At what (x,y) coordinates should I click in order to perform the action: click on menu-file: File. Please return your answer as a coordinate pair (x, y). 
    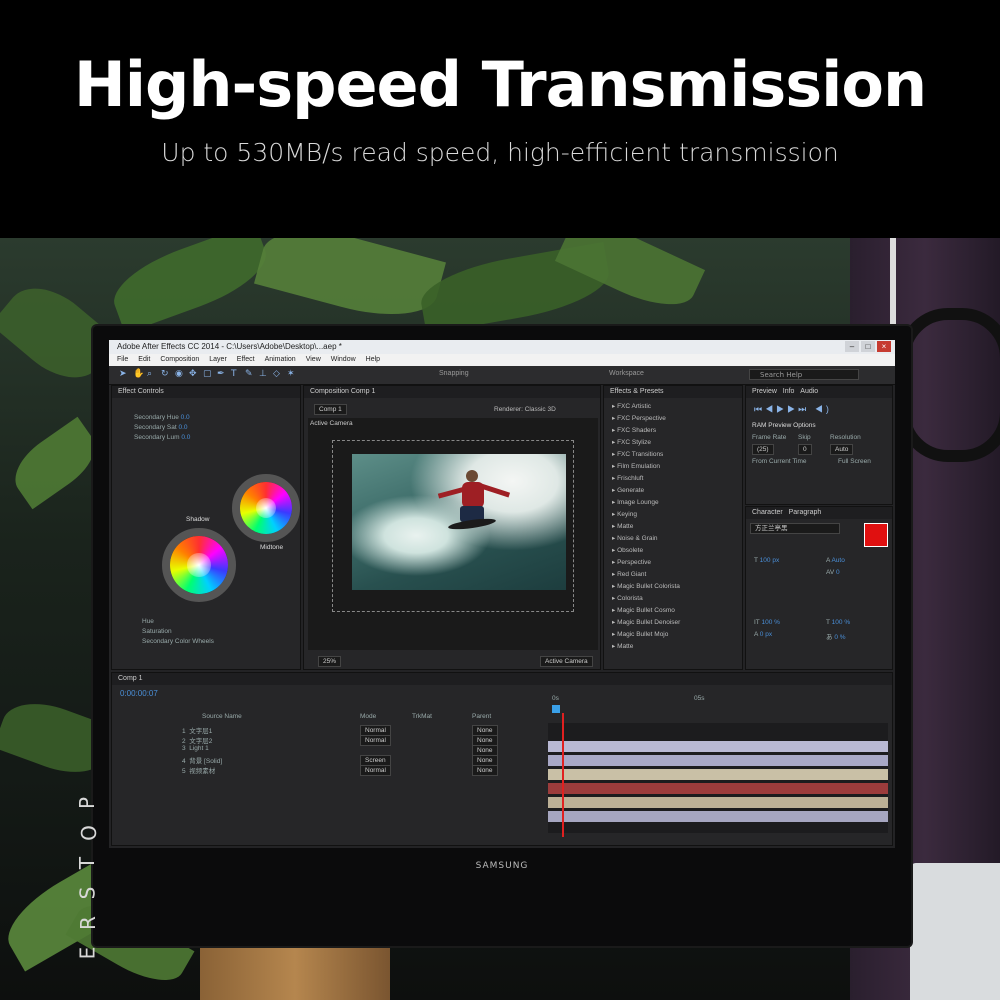
    Looking at the image, I should click on (122, 360).